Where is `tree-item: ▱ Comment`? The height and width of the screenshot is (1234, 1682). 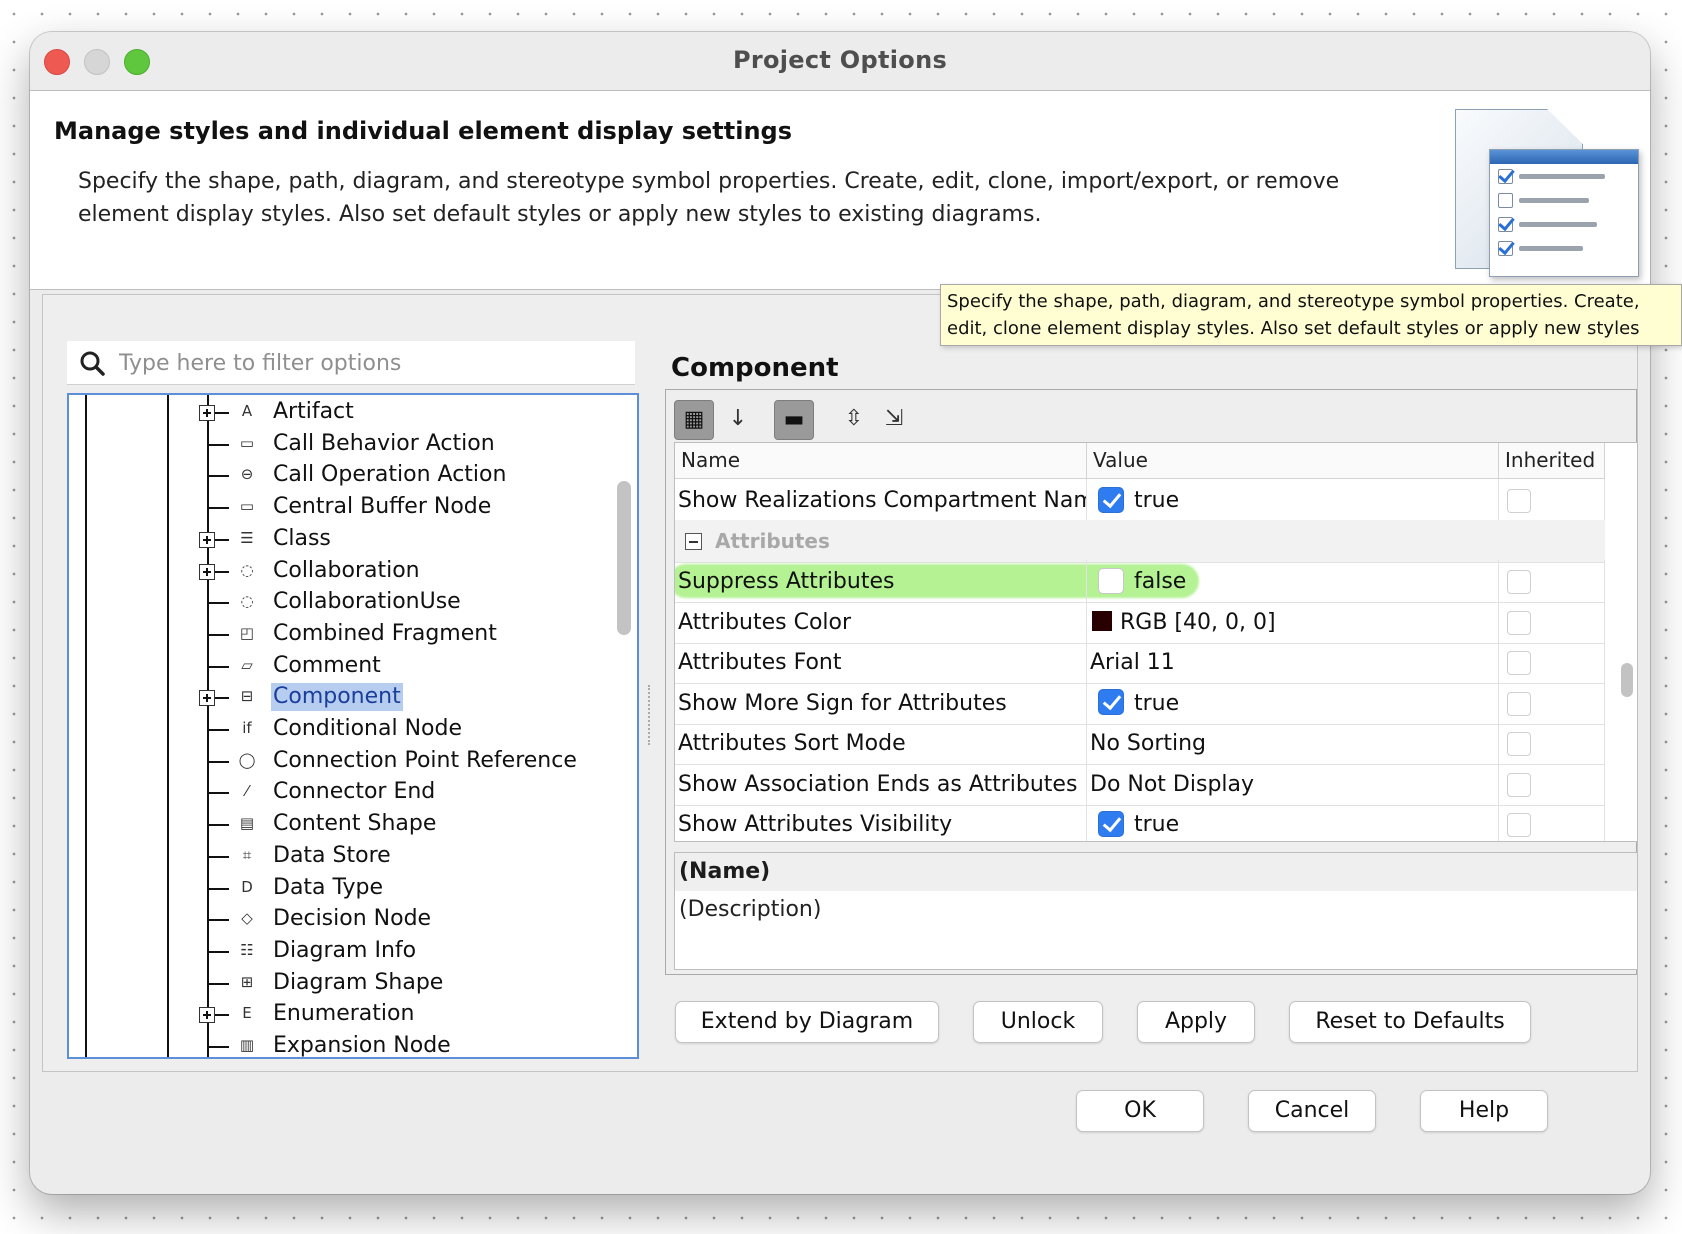 tree-item: ▱ Comment is located at coordinates (339, 666).